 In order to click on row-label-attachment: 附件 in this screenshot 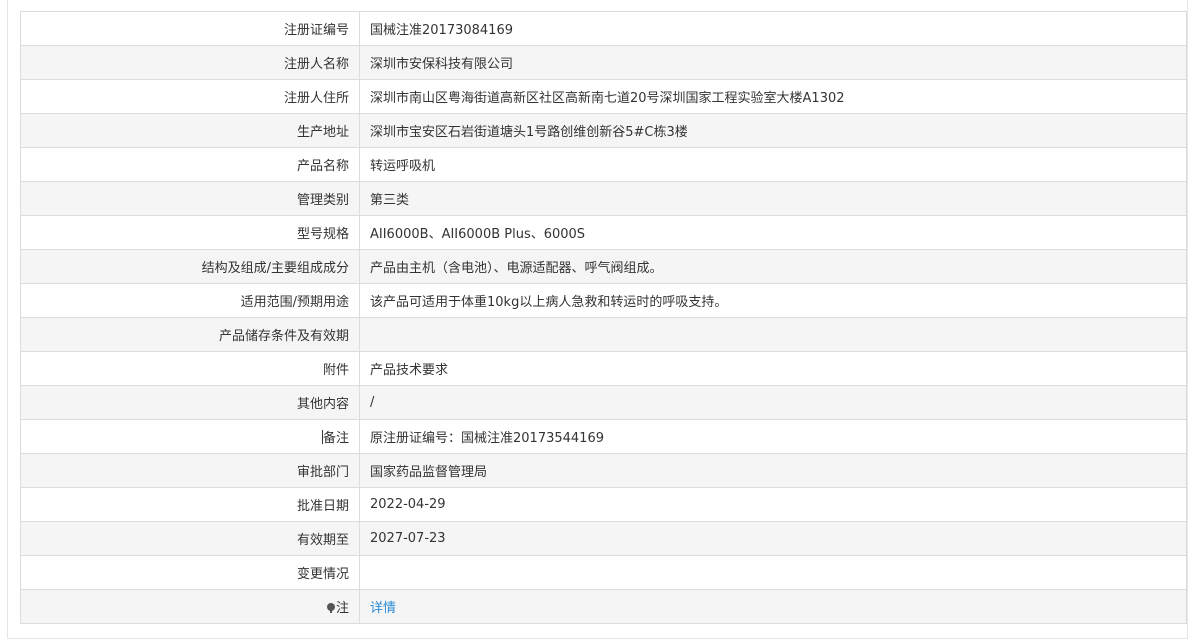, I will do `click(190, 368)`.